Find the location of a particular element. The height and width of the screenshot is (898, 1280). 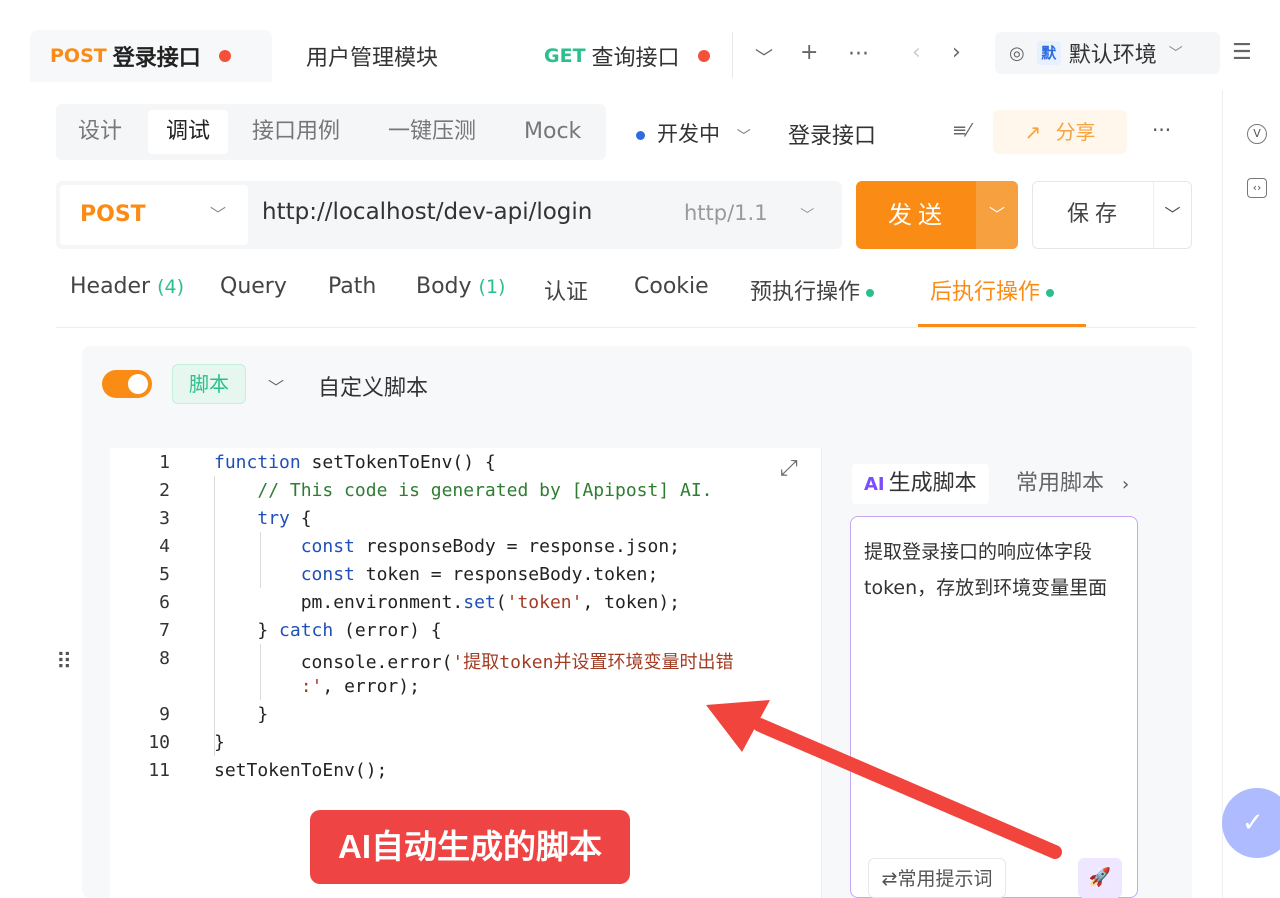

tab-query-api: GET 查询接口 is located at coordinates (627, 56).